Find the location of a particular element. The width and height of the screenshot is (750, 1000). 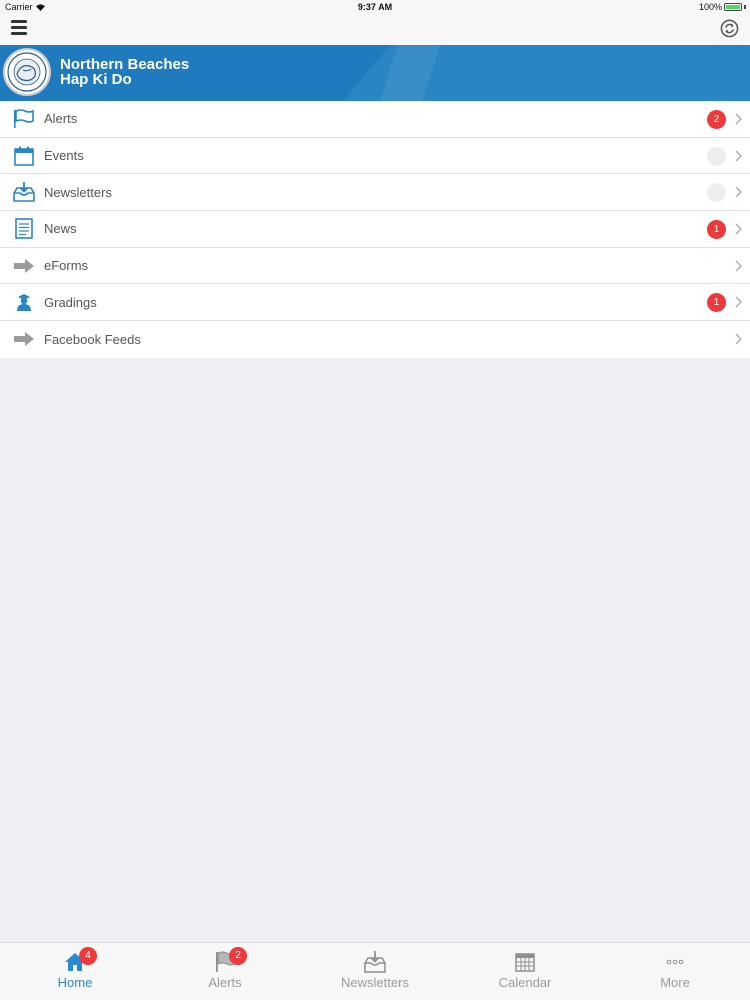

menu-item-label: Facebook Feeds is located at coordinates (92, 339).